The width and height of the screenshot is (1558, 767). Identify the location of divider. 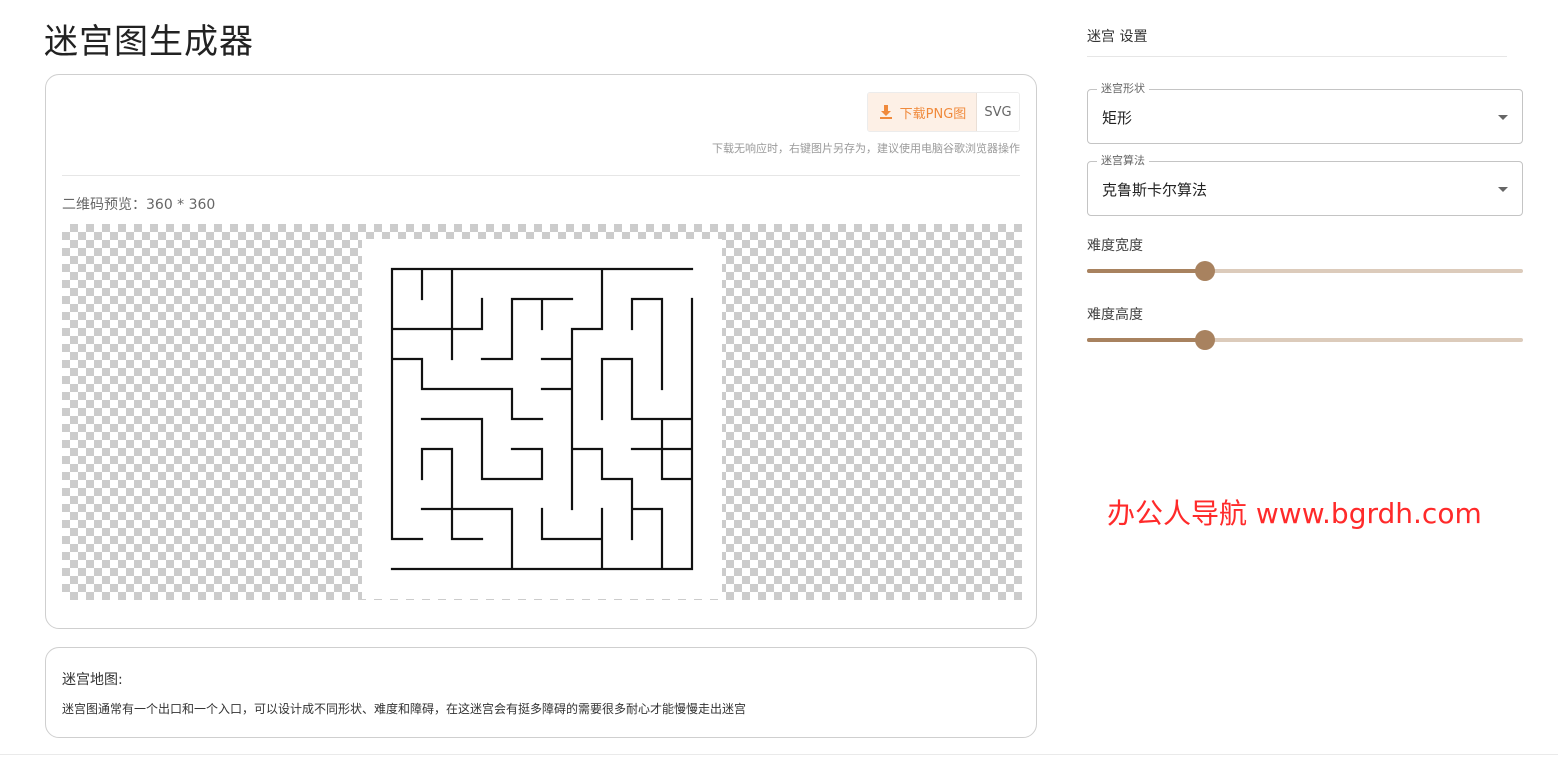
(541, 175).